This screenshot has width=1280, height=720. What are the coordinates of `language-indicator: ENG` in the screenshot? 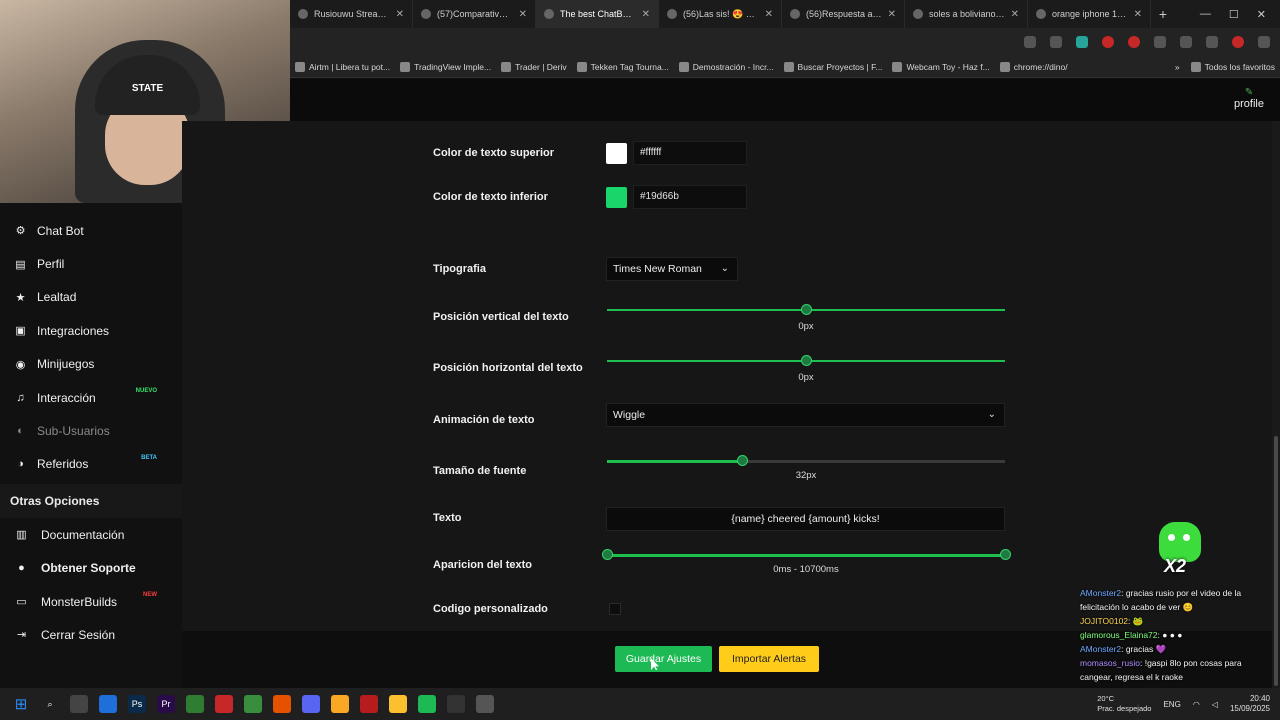 It's located at (1171, 704).